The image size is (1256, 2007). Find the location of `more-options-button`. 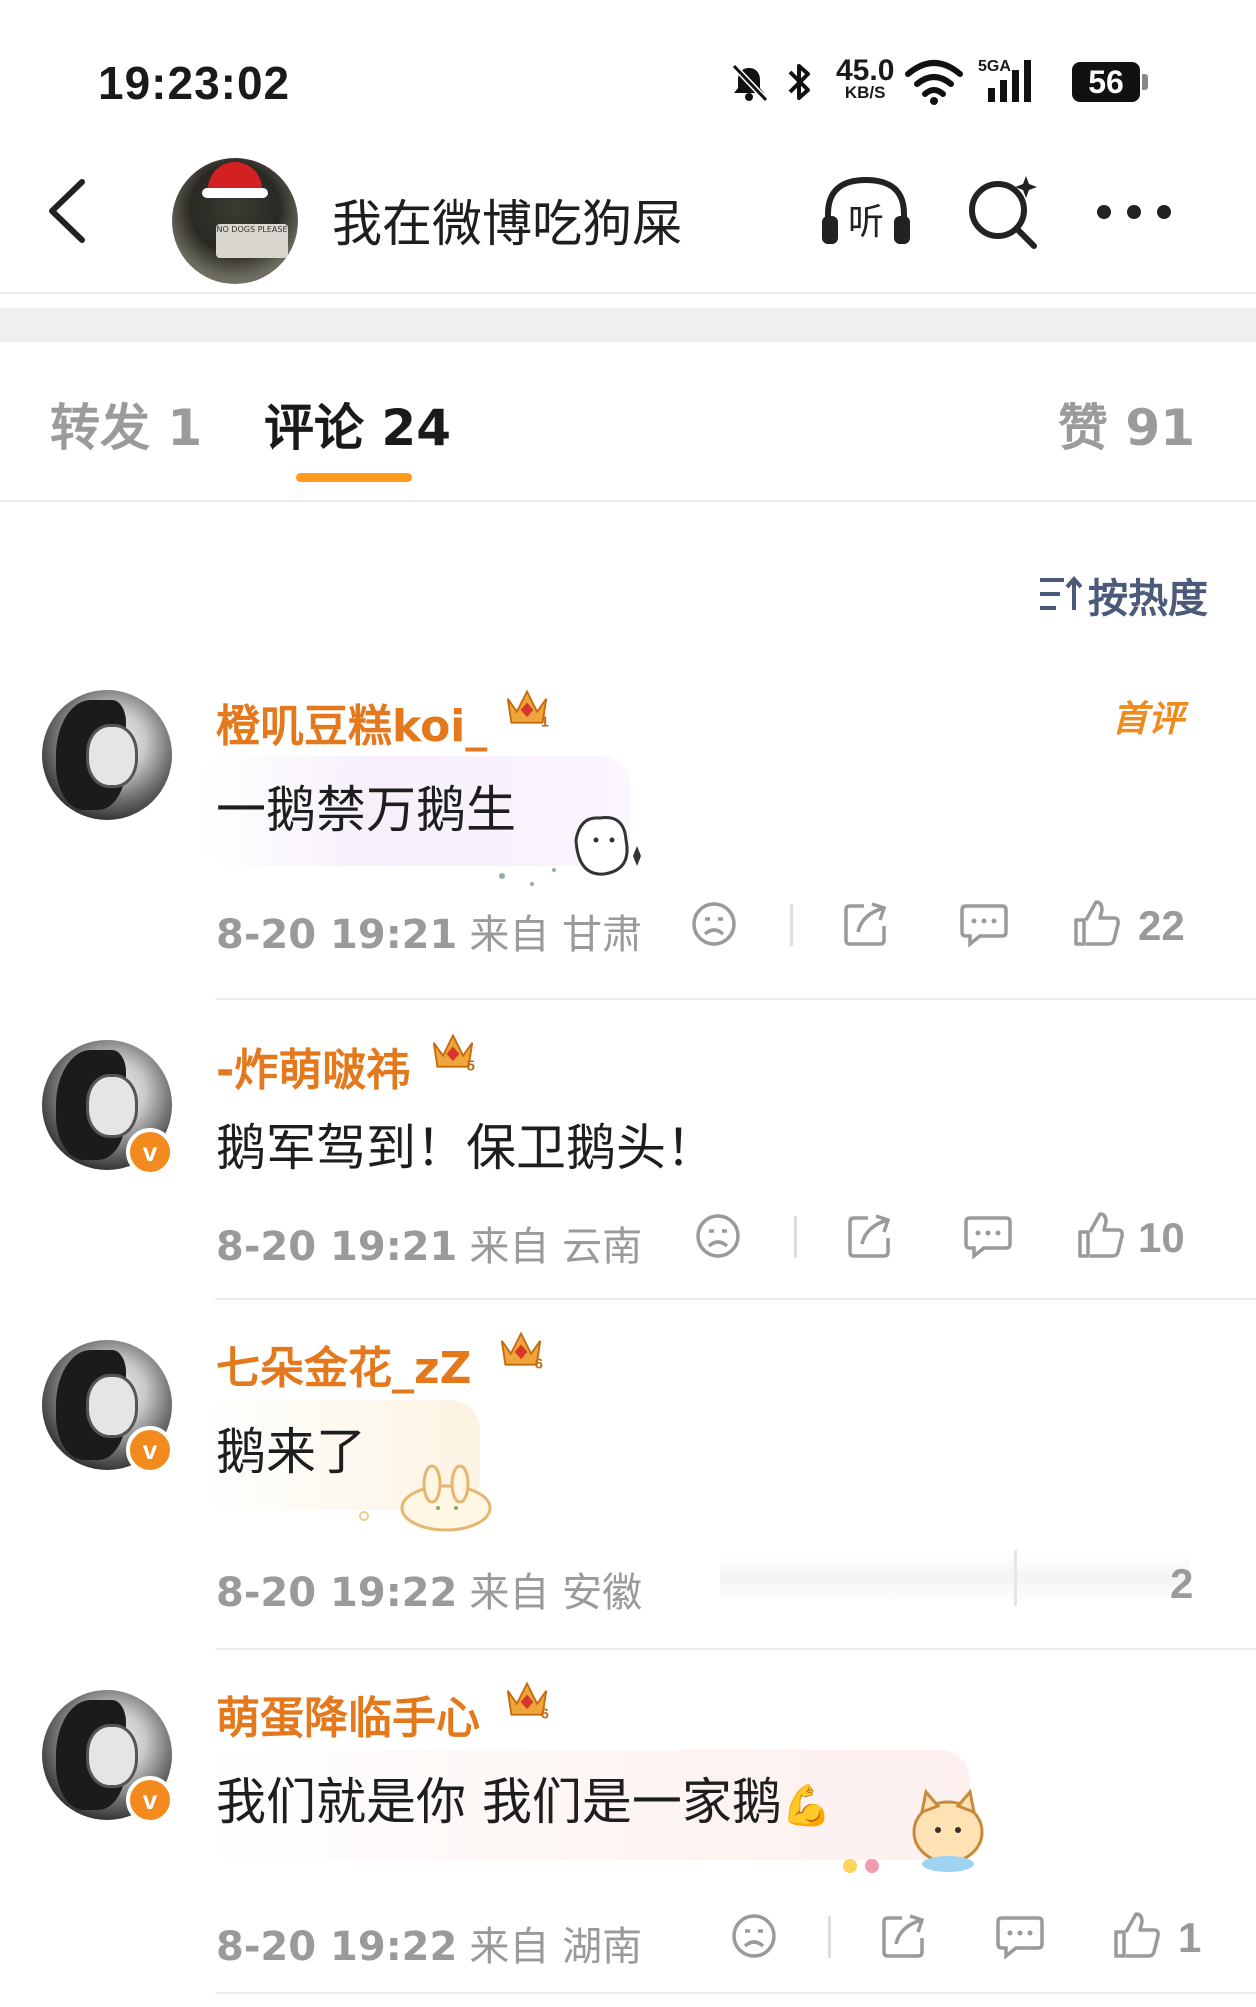

more-options-button is located at coordinates (1134, 212).